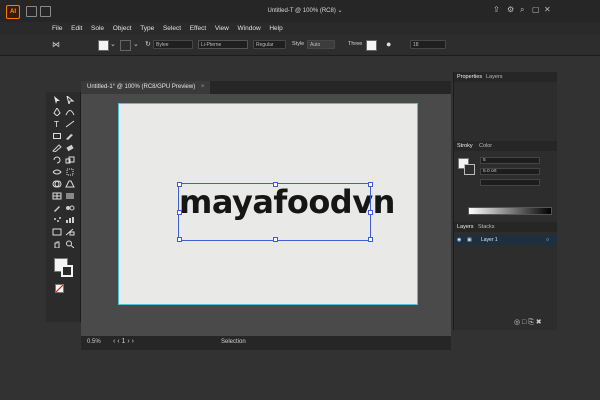 The image size is (600, 400). Describe the element at coordinates (179, 212) in the screenshot. I see `handle-middle-left` at that location.